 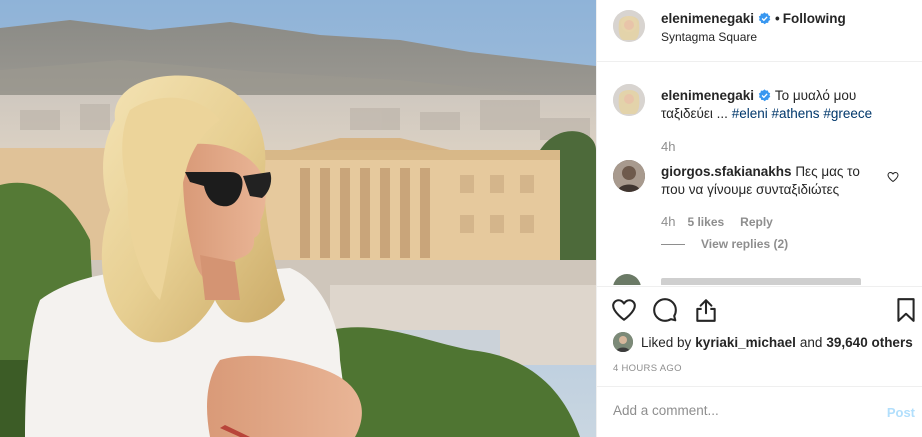 I want to click on caption-username: elenimenegaki, so click(x=707, y=95).